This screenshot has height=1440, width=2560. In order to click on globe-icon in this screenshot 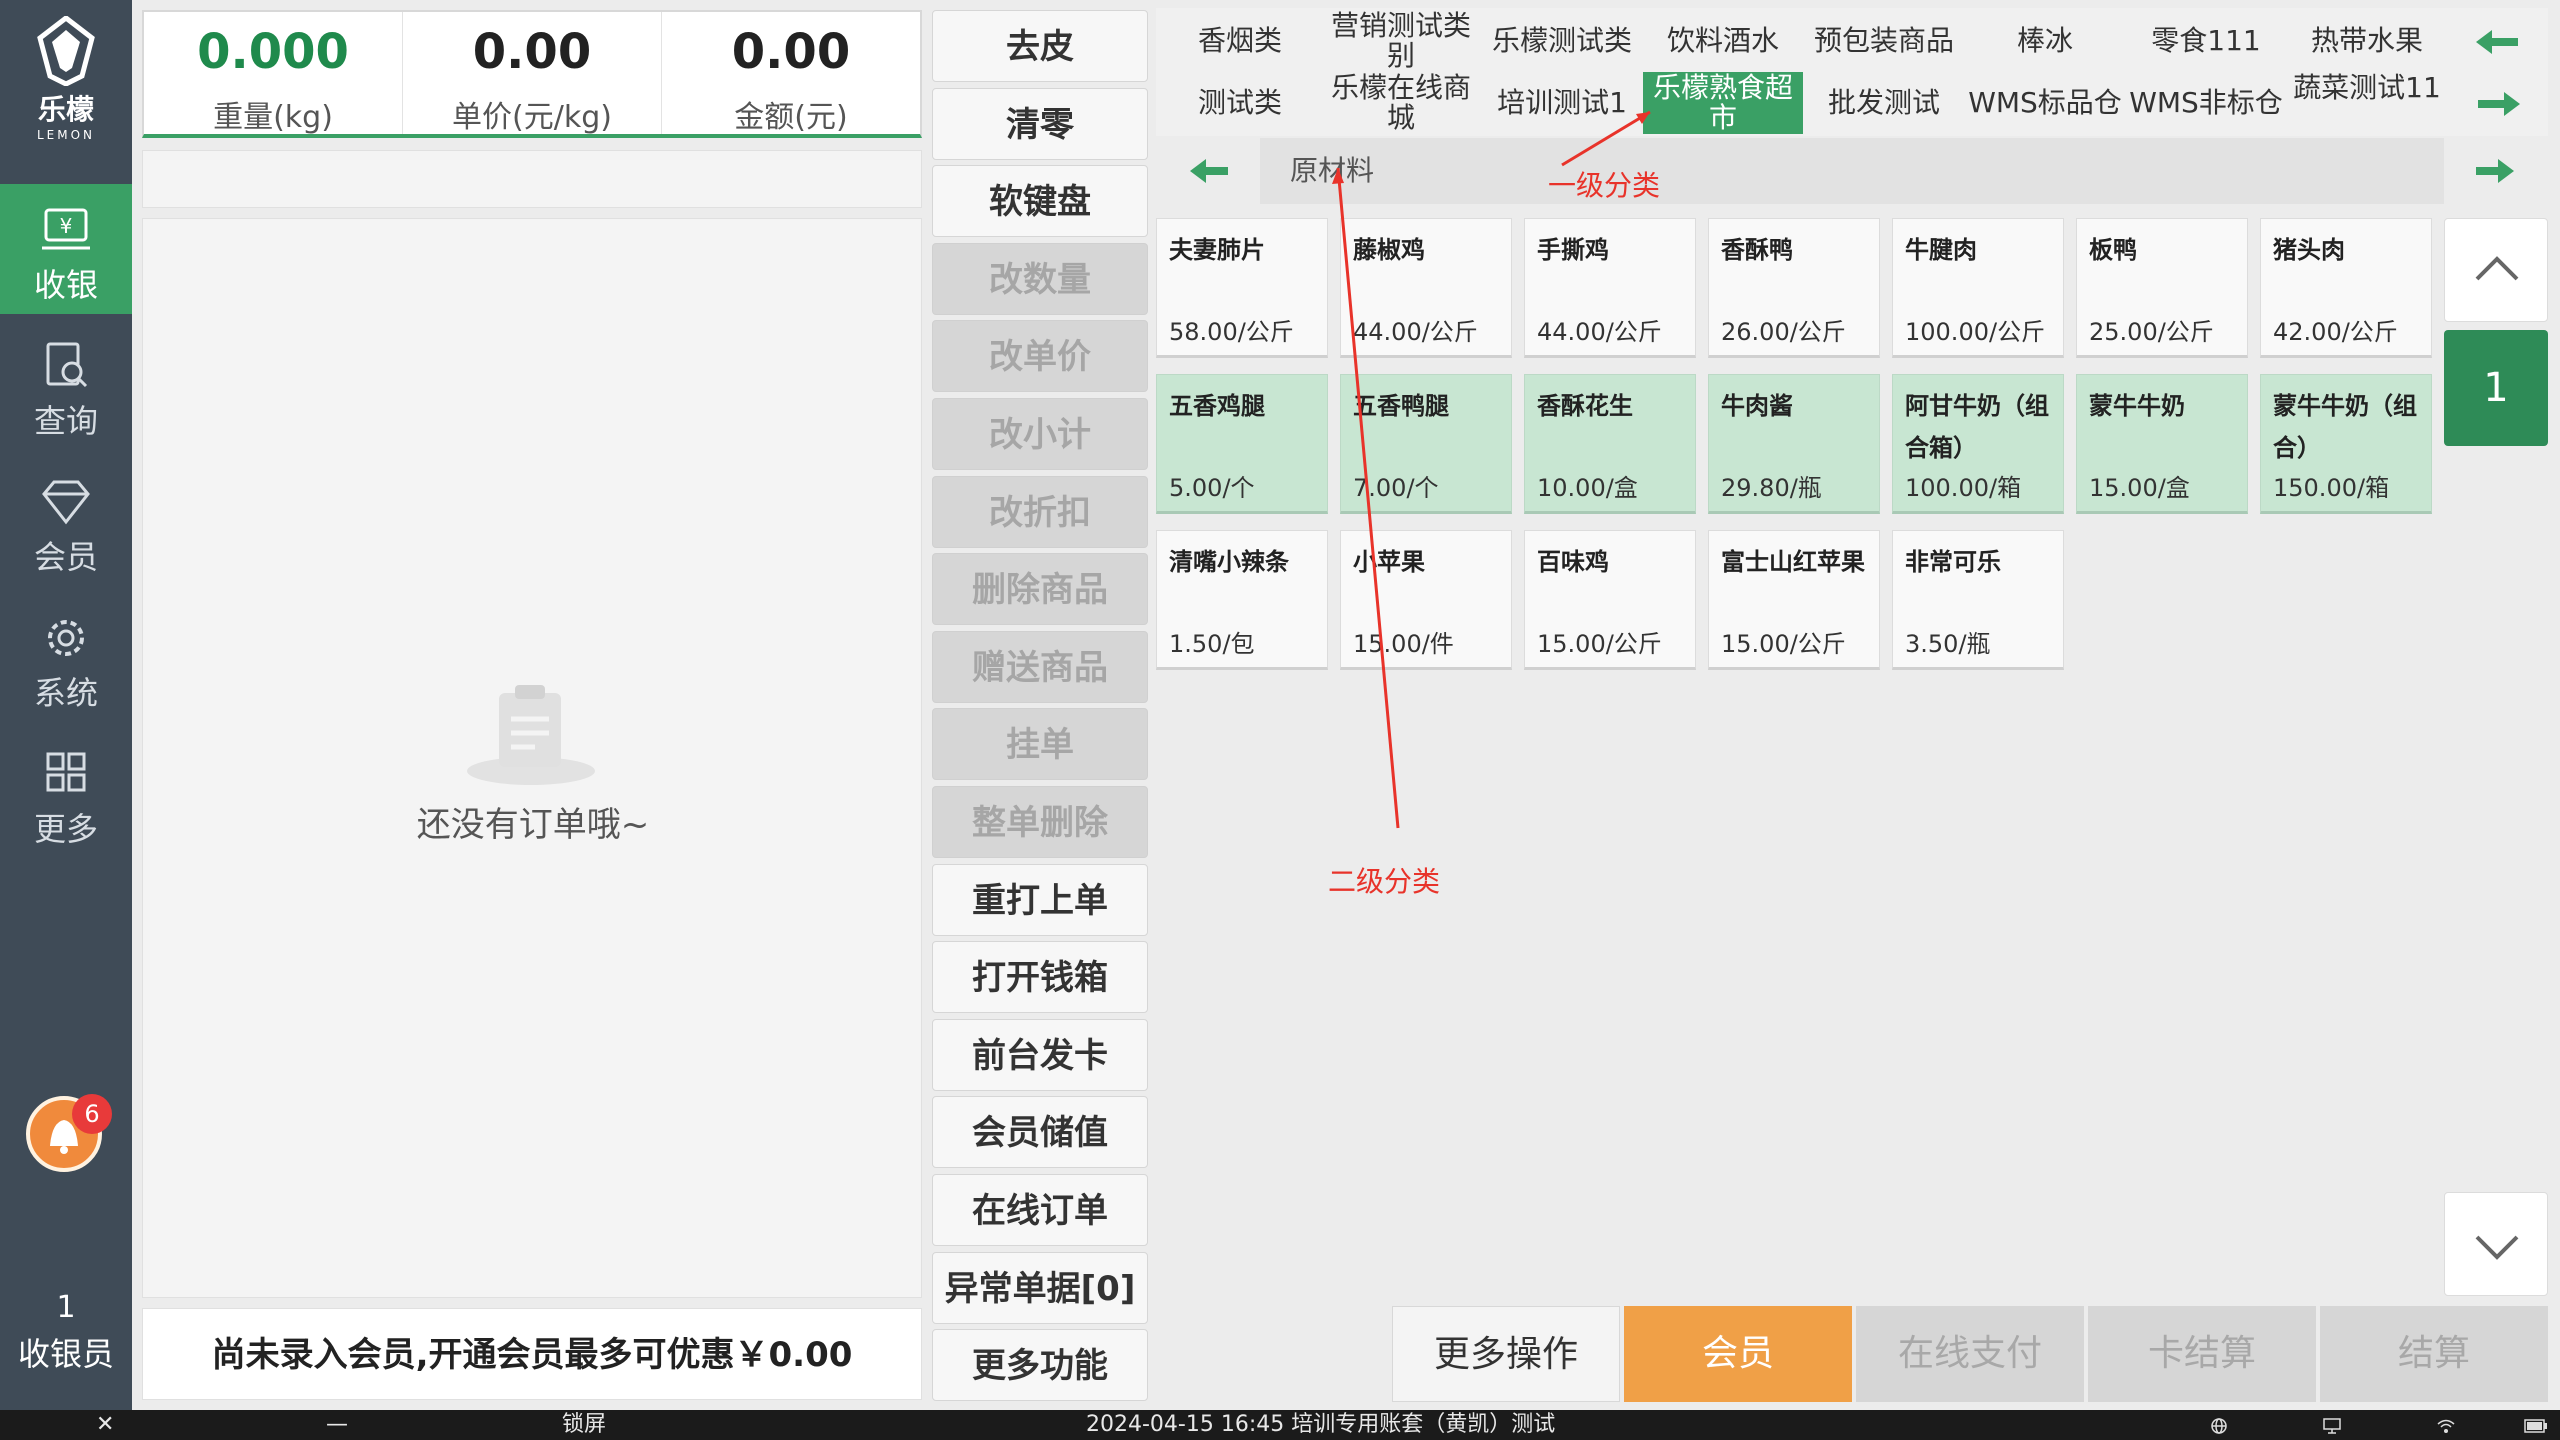, I will do `click(2219, 1426)`.